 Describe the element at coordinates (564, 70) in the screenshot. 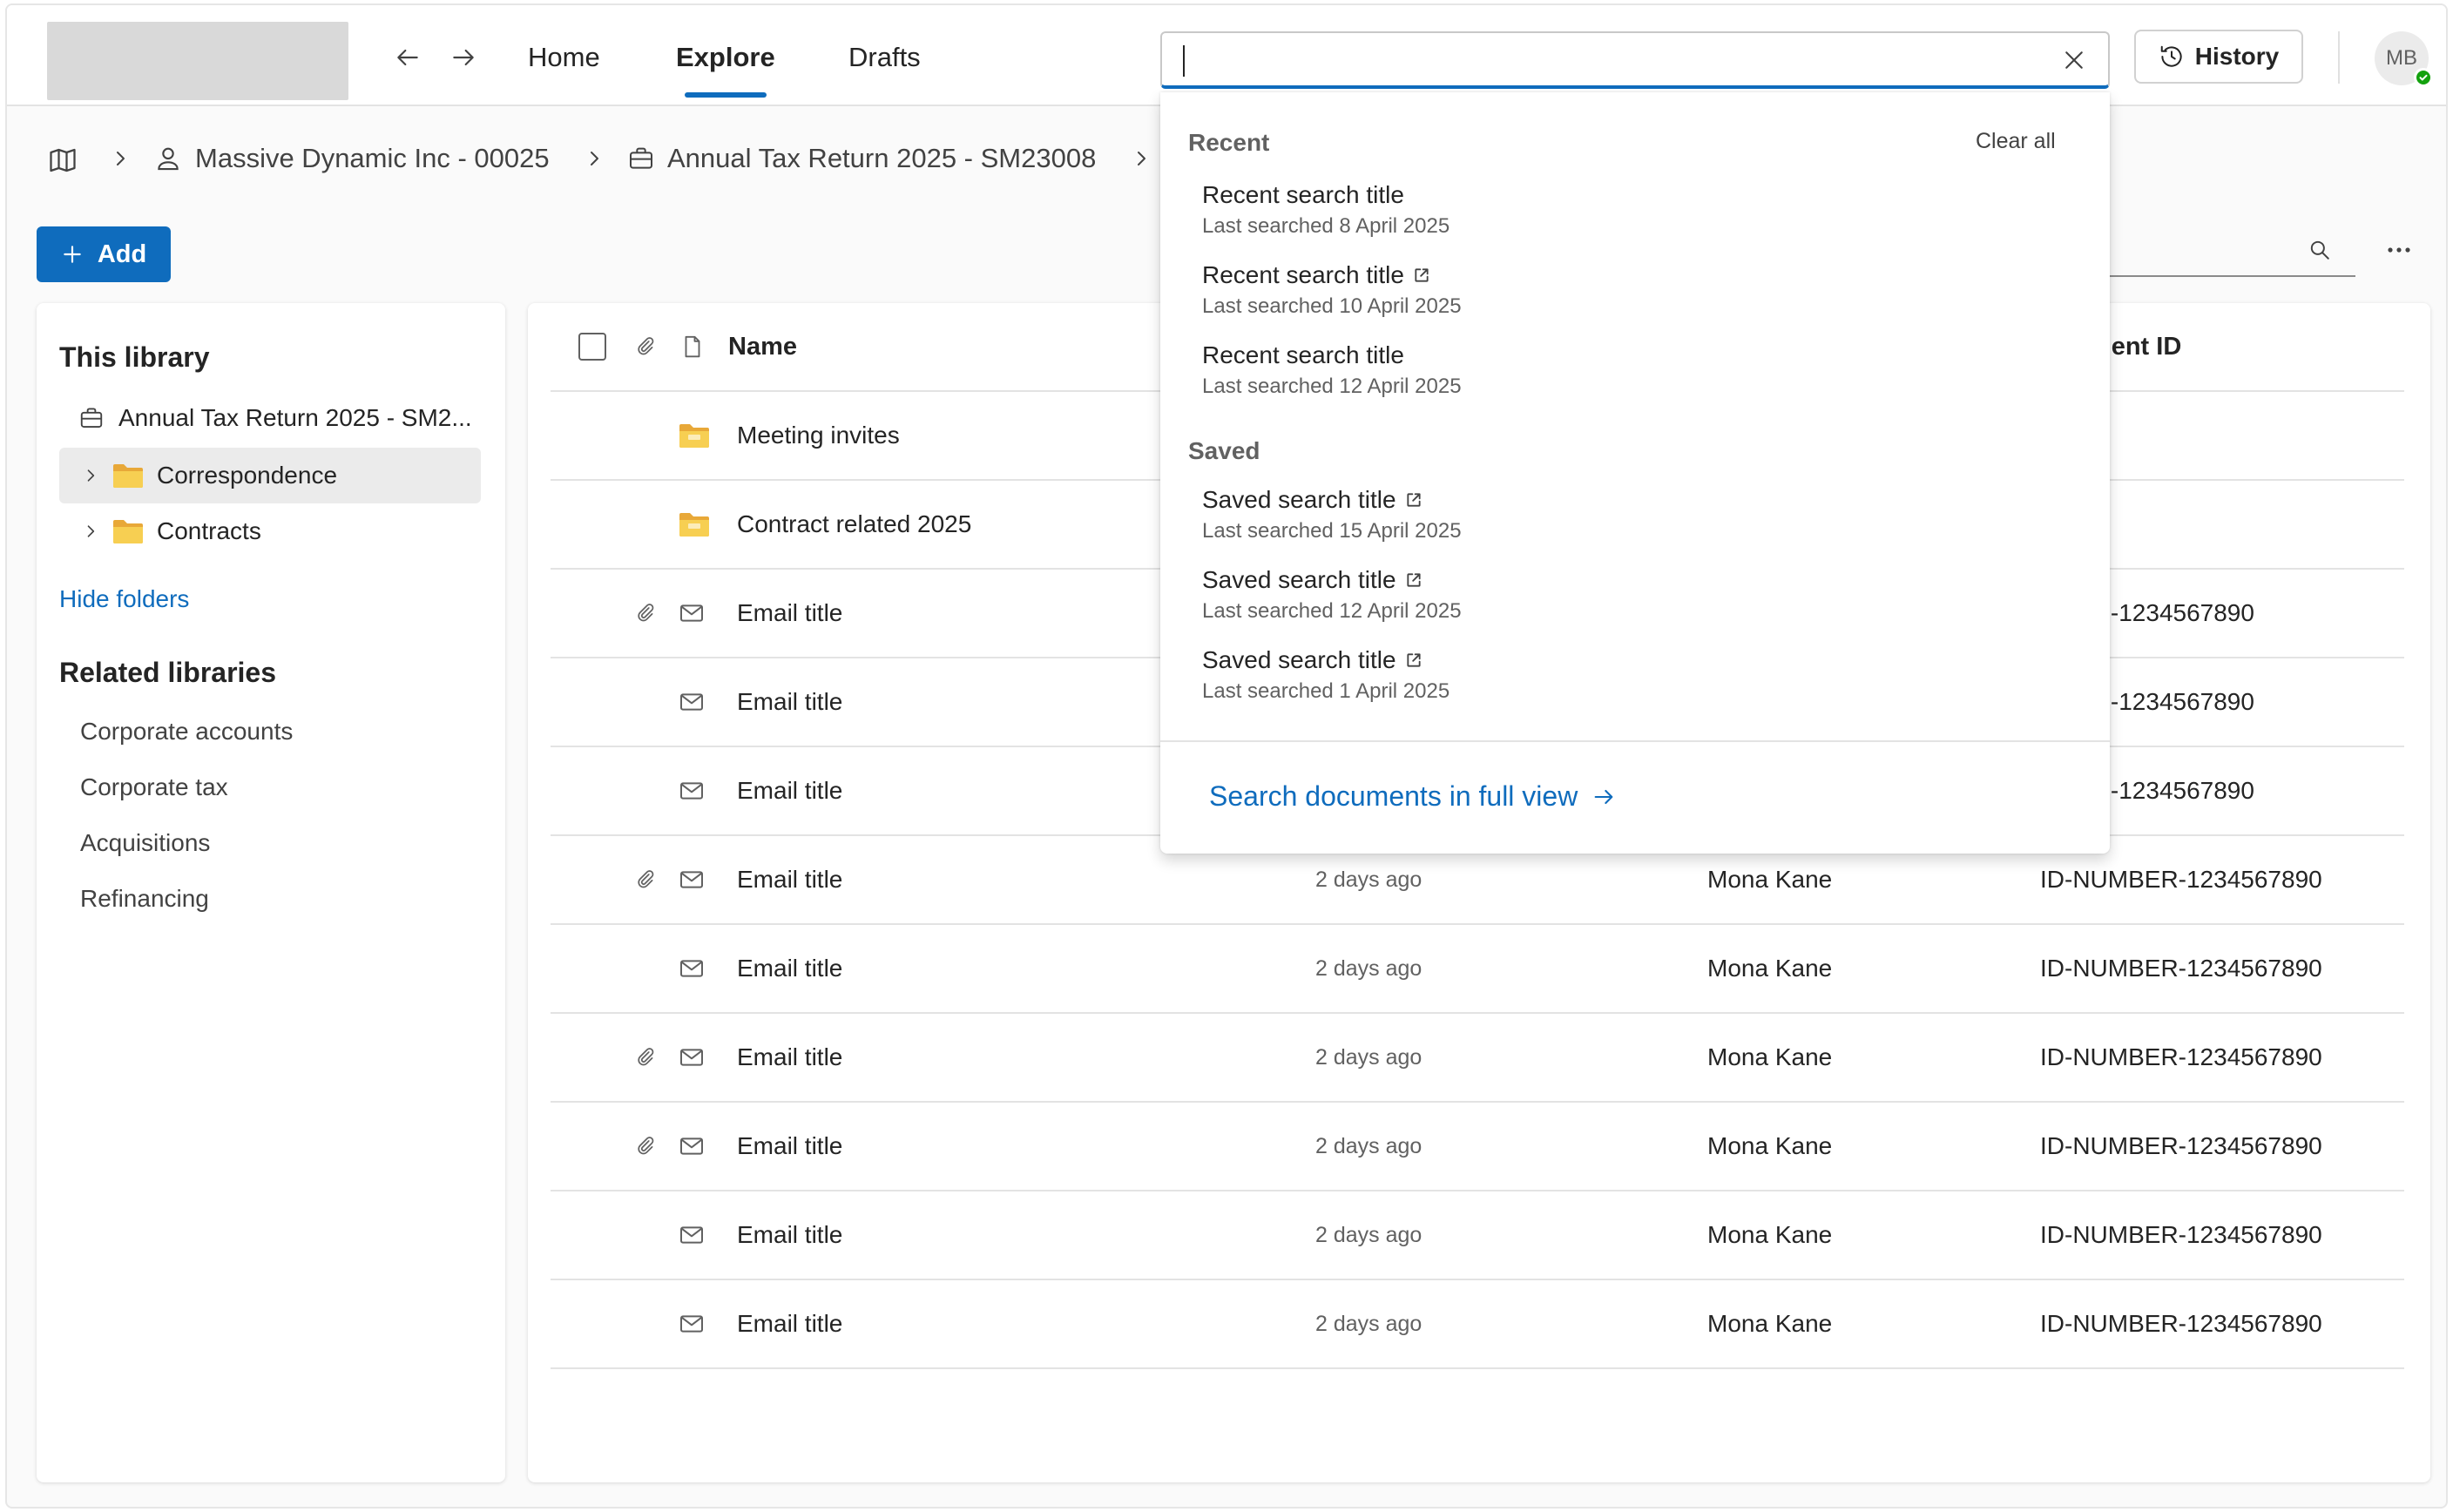

I see `tab-home: Home` at that location.